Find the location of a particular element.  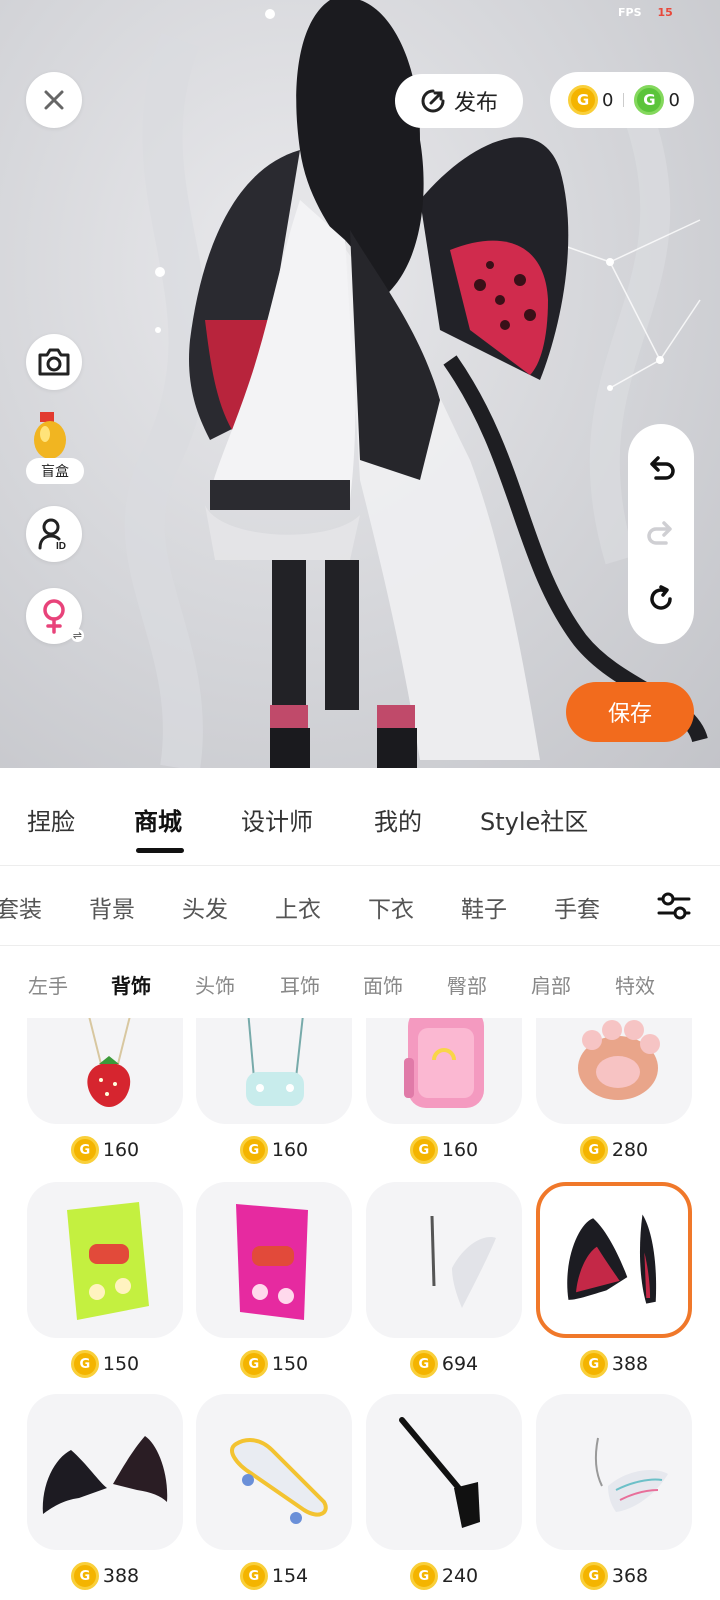

gender-toggle-button: ⇌ is located at coordinates (55, 616).